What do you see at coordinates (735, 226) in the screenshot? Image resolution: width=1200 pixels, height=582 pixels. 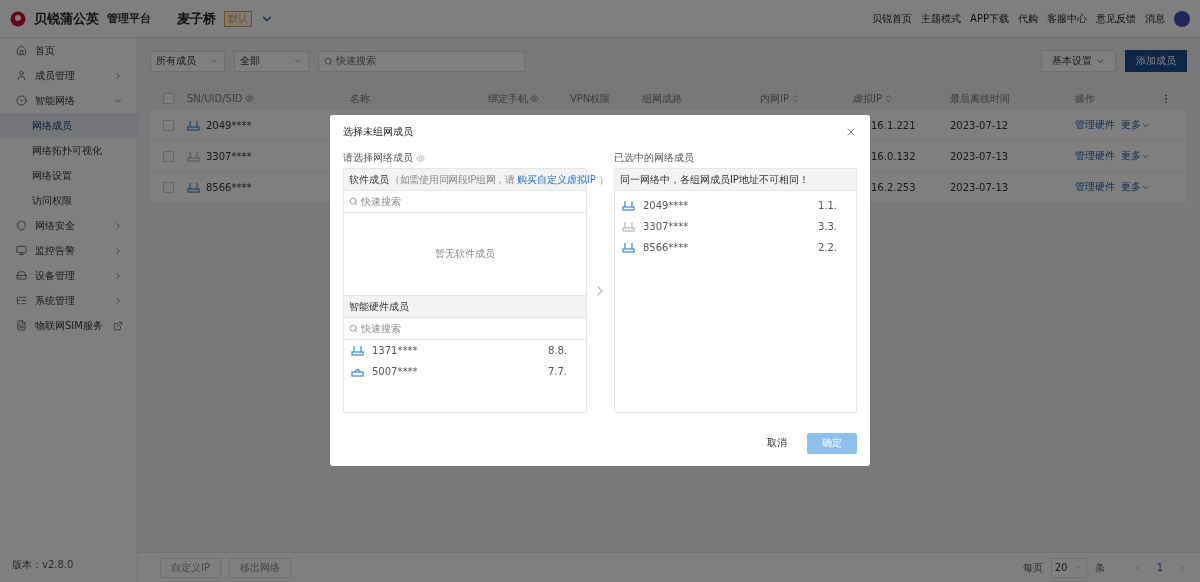 I see `member-item: 3307**** 3.3.` at bounding box center [735, 226].